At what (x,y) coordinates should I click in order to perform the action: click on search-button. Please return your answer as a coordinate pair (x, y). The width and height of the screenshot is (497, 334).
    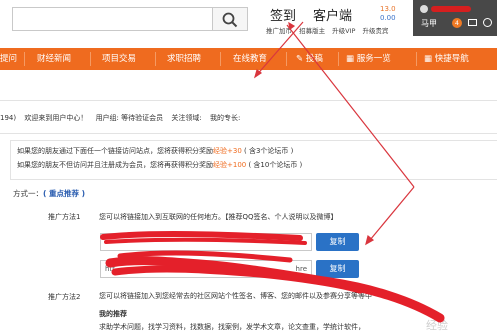
    Looking at the image, I should click on (230, 19).